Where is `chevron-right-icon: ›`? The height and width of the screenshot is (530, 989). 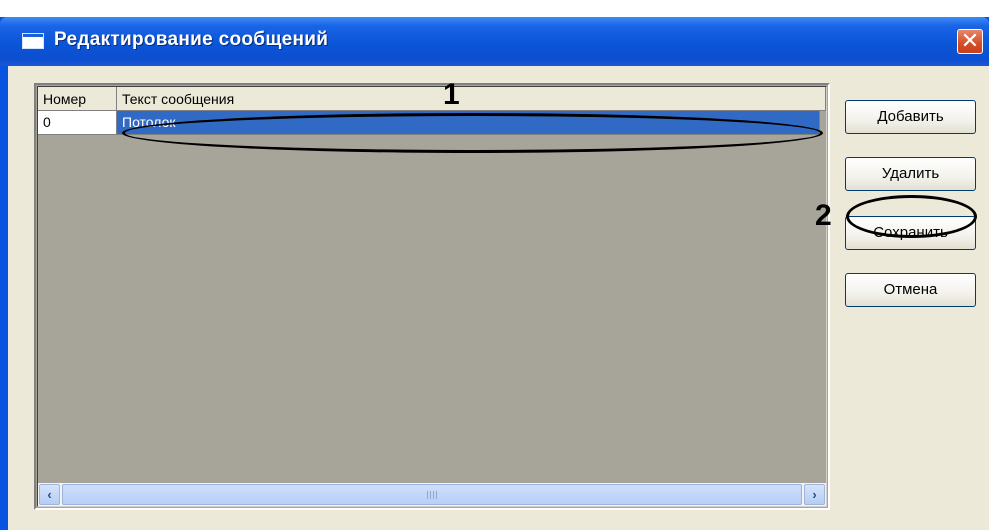
chevron-right-icon: › is located at coordinates (814, 494).